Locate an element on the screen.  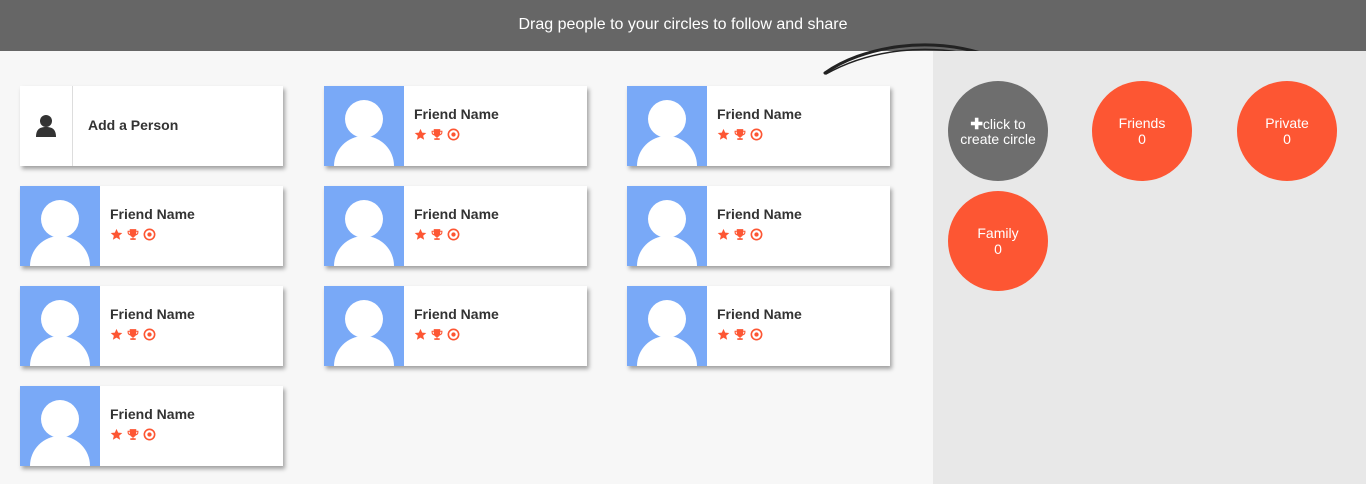
create-circle-button: ✚click to create circle is located at coordinates (998, 131).